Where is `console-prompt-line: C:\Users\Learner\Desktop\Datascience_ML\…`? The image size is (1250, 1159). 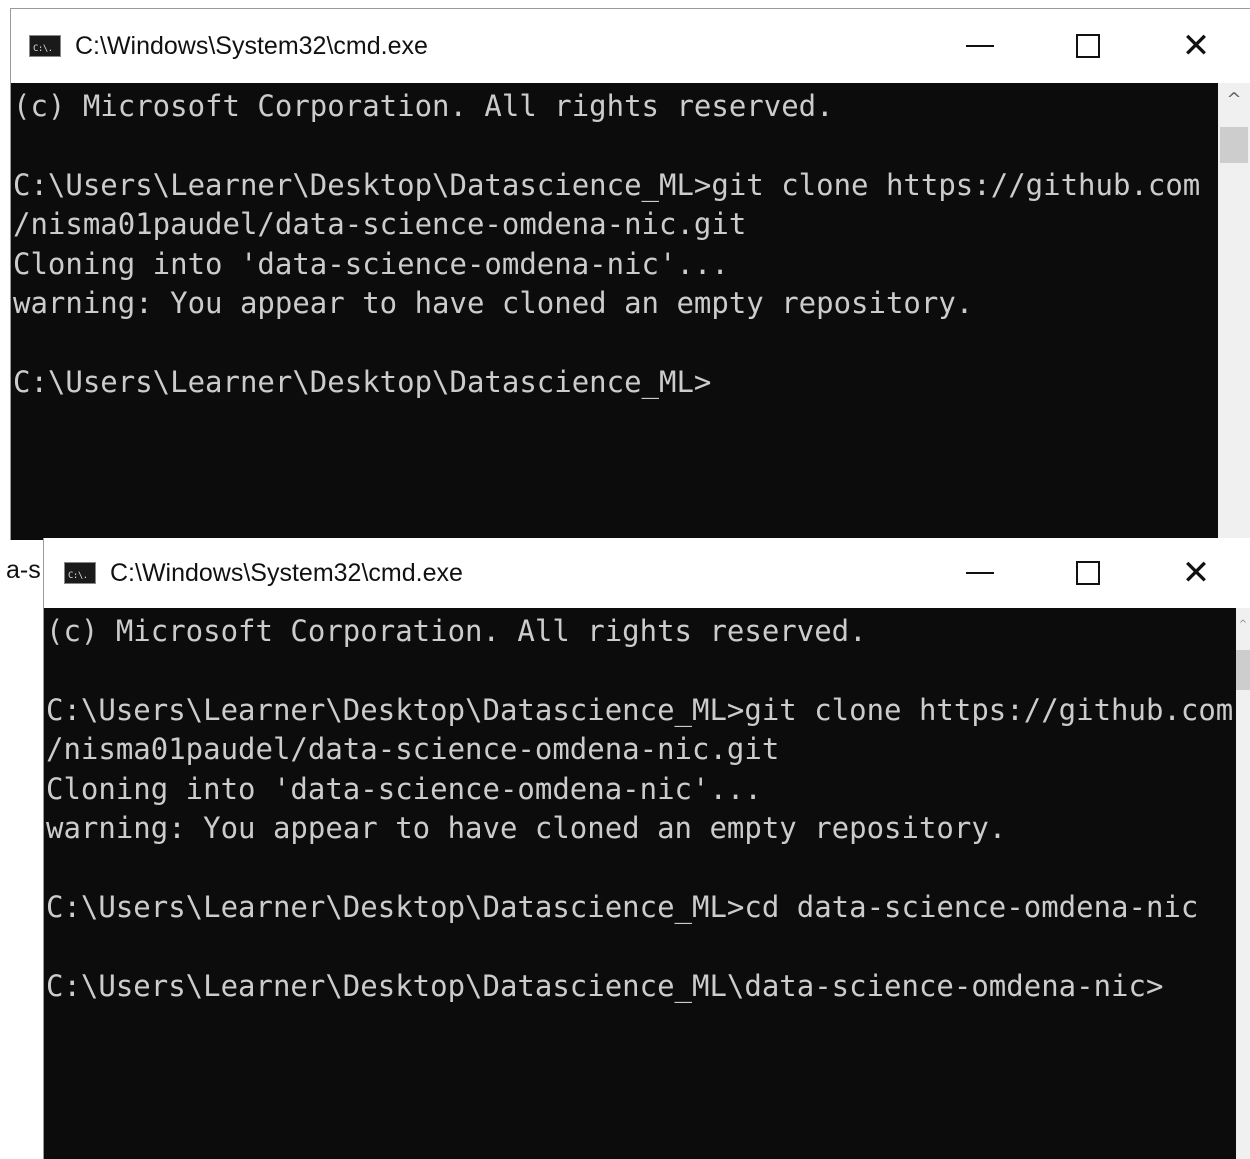 console-prompt-line: C:\Users\Learner\Desktop\Datascience_ML\… is located at coordinates (641, 986).